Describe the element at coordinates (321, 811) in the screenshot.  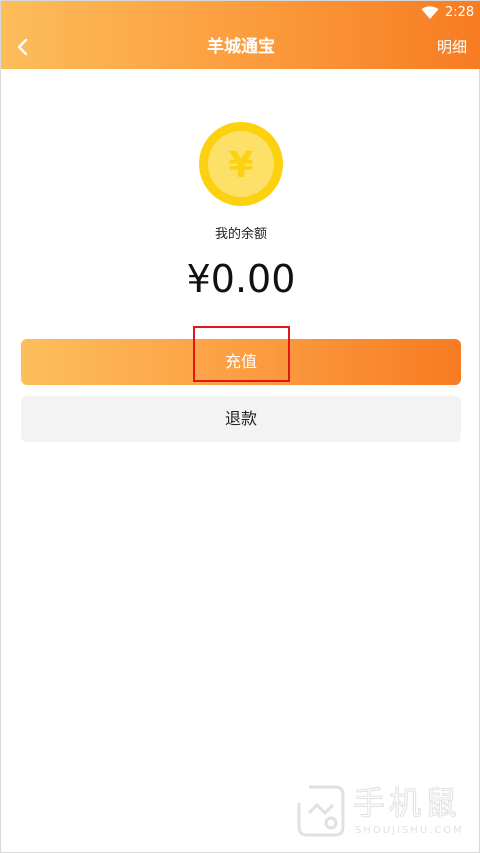
I see `watermark-logo-icon` at that location.